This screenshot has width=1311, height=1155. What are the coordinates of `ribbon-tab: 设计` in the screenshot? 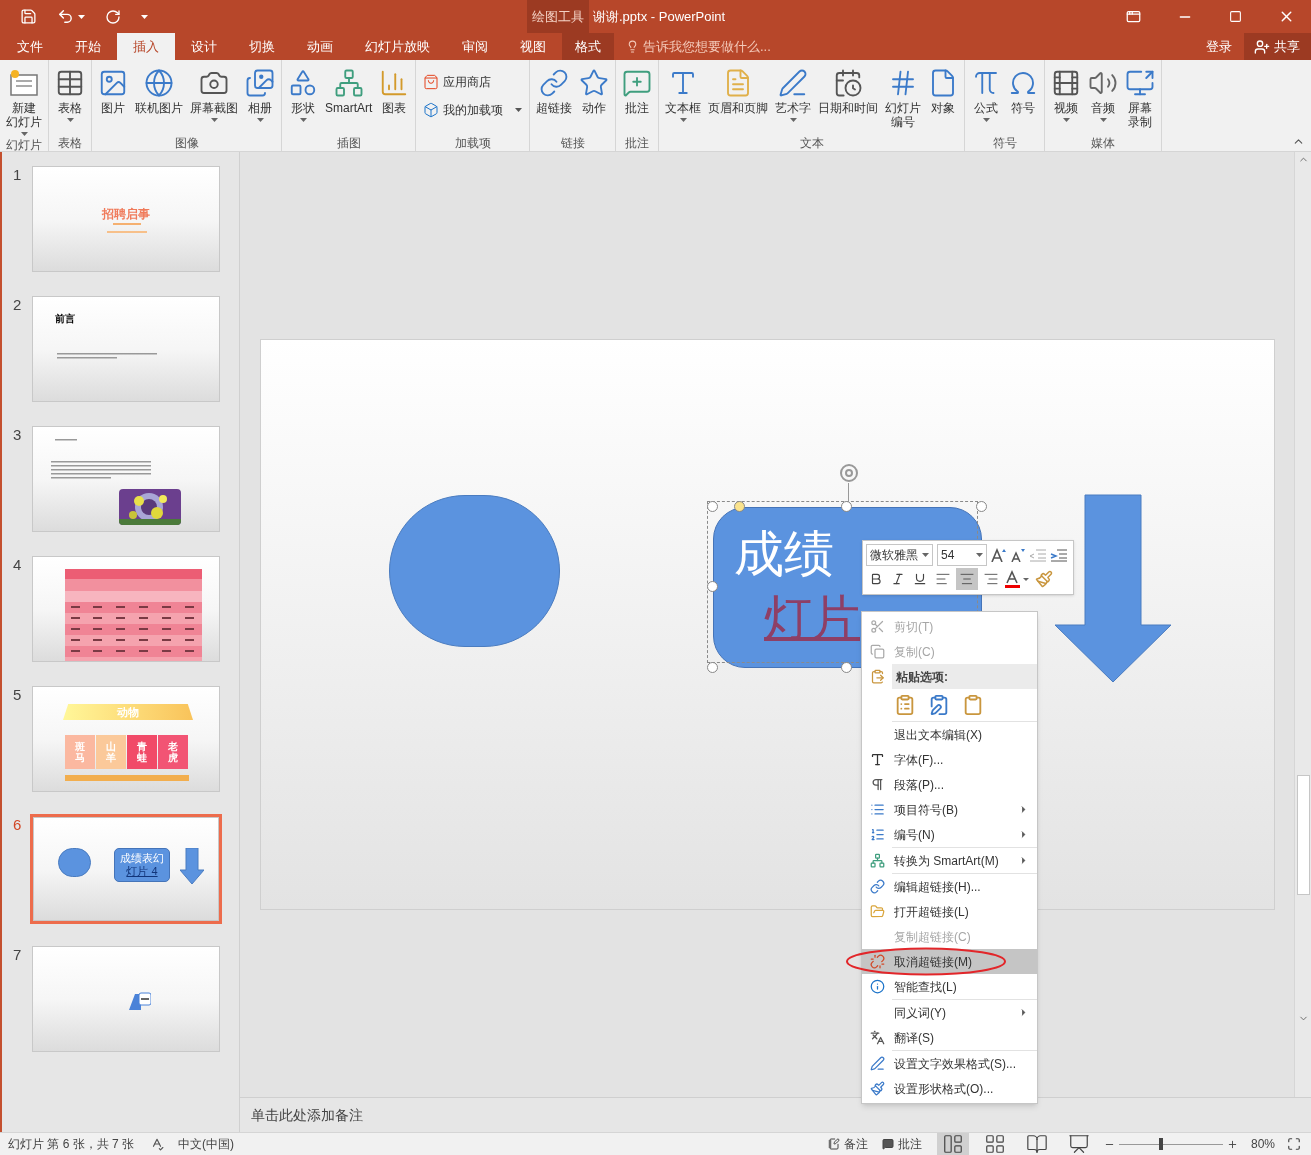 It's located at (204, 46).